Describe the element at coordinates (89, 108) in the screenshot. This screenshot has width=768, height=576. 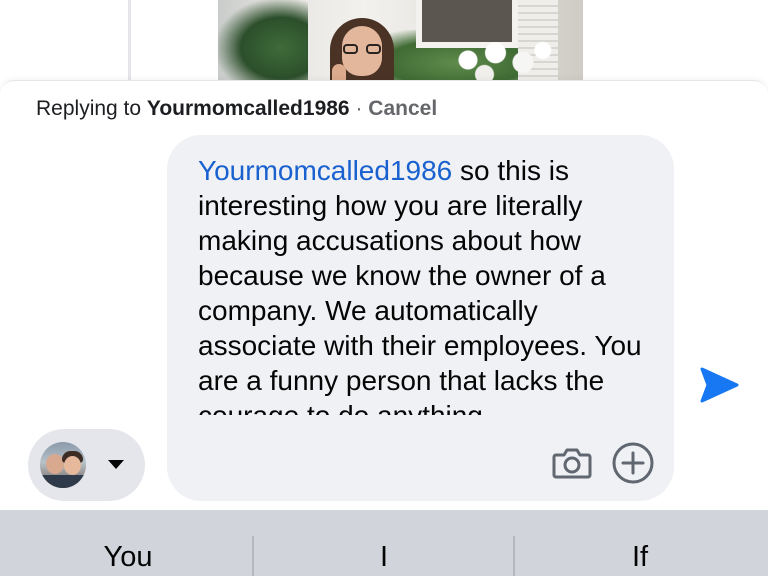
I see `reply-prefix: Replying to` at that location.